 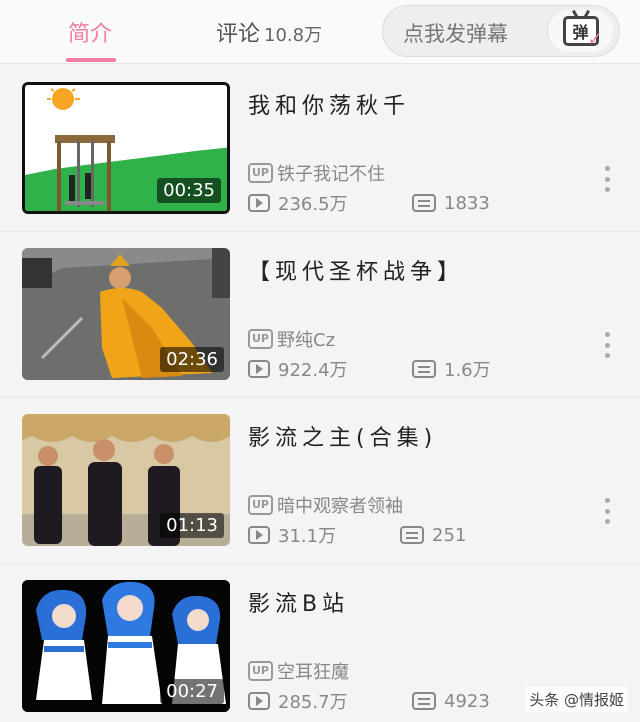 What do you see at coordinates (313, 672) in the screenshot?
I see `uploader-name: 空耳狂魔` at bounding box center [313, 672].